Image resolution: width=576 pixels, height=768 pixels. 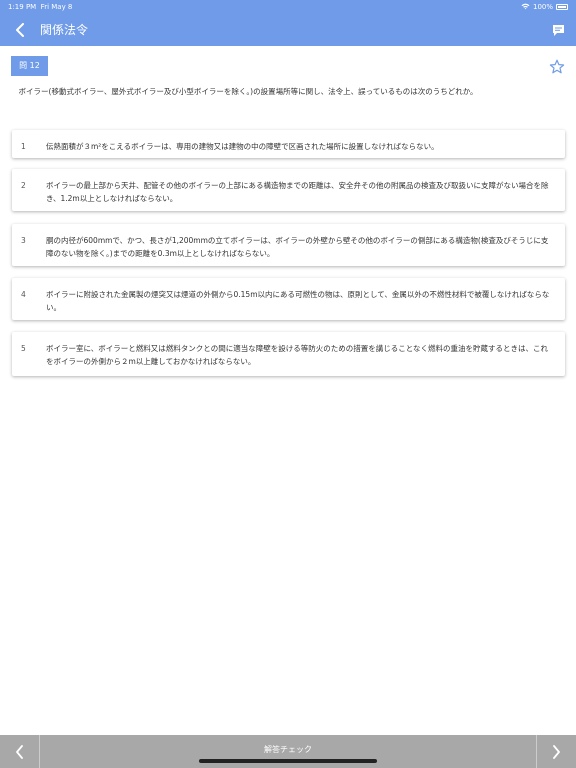 I want to click on status-time: 1:19 PM, so click(x=22, y=7).